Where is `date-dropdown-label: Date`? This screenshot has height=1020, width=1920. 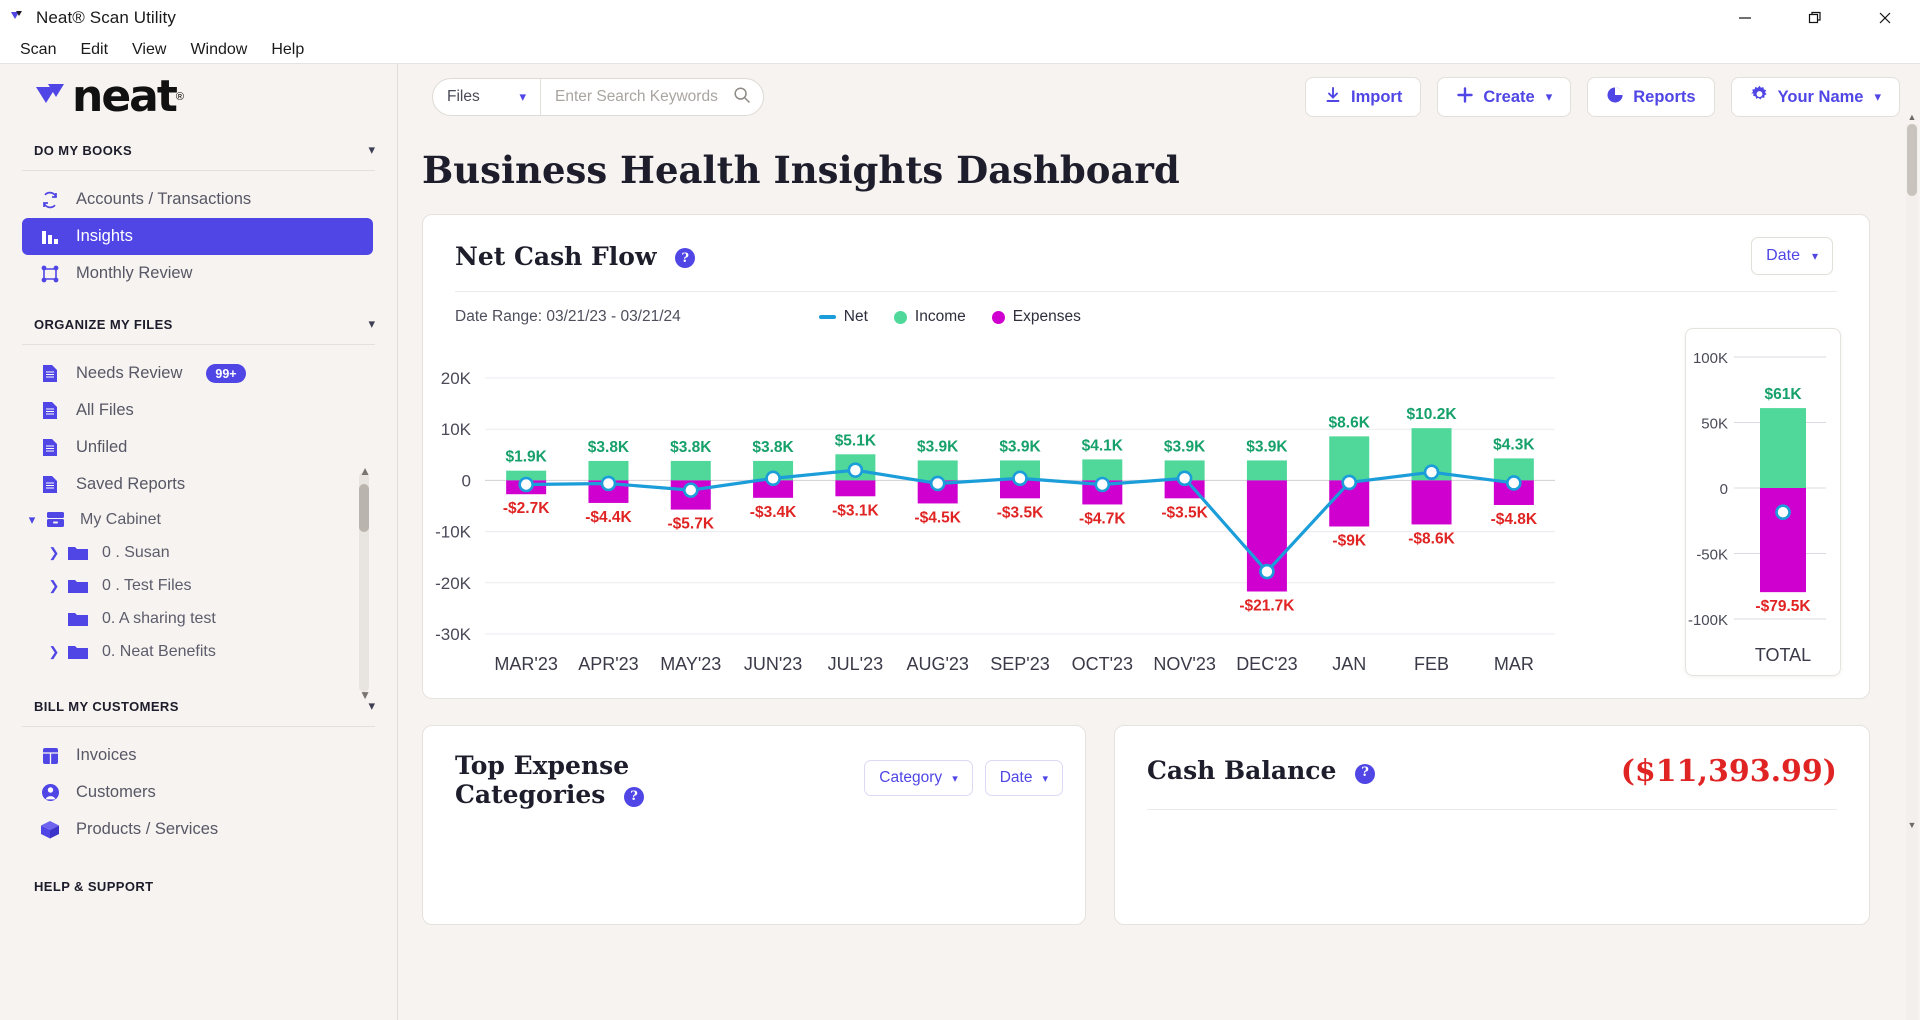 date-dropdown-label: Date is located at coordinates (1783, 255).